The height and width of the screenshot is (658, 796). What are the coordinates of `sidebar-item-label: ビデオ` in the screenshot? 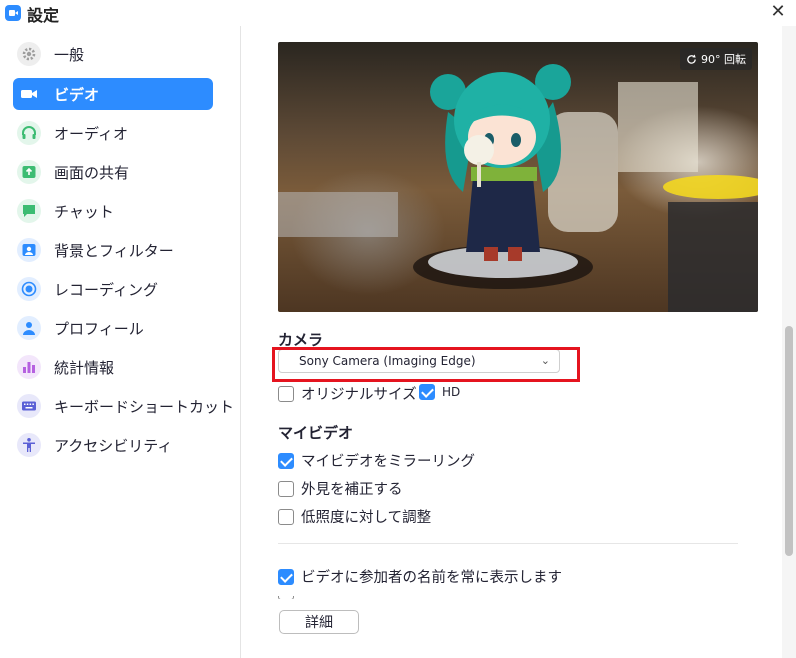 It's located at (77, 94).